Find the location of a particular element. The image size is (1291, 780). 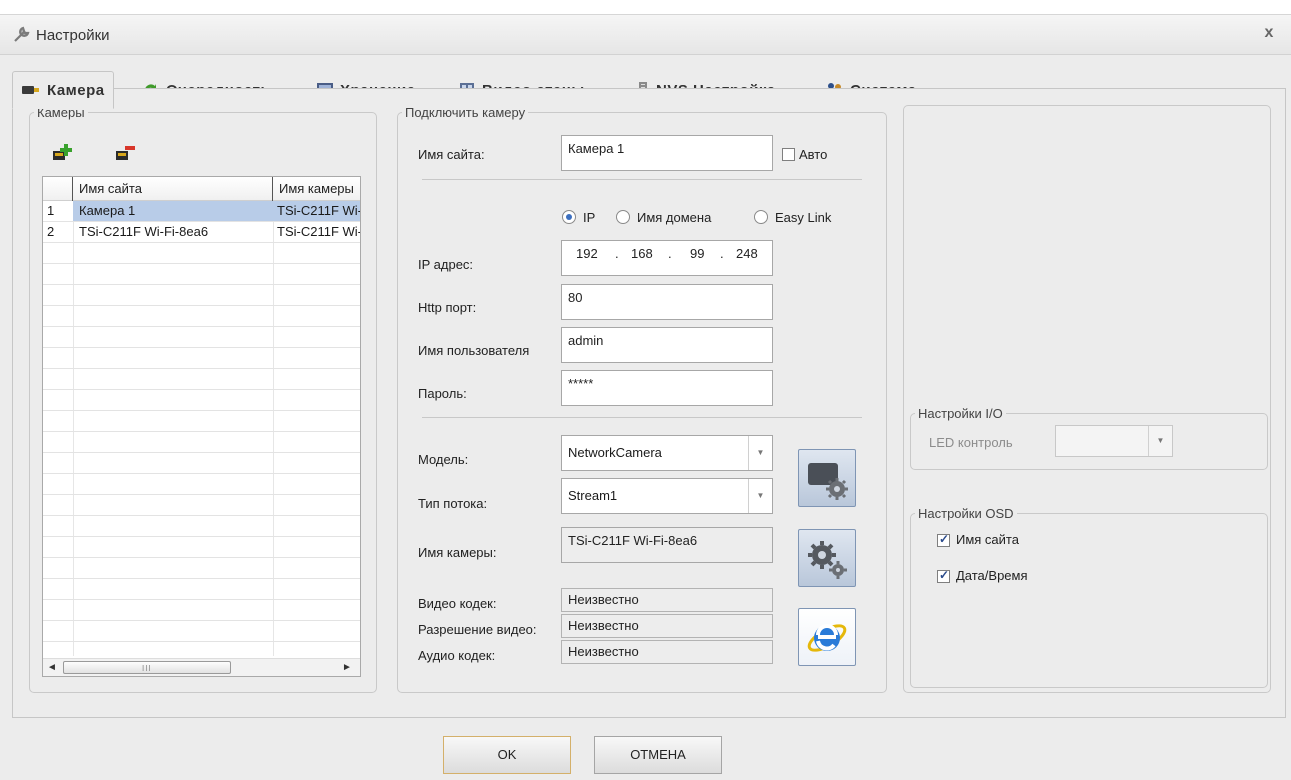

osd-datetime-label: Дата/Время is located at coordinates (992, 575).